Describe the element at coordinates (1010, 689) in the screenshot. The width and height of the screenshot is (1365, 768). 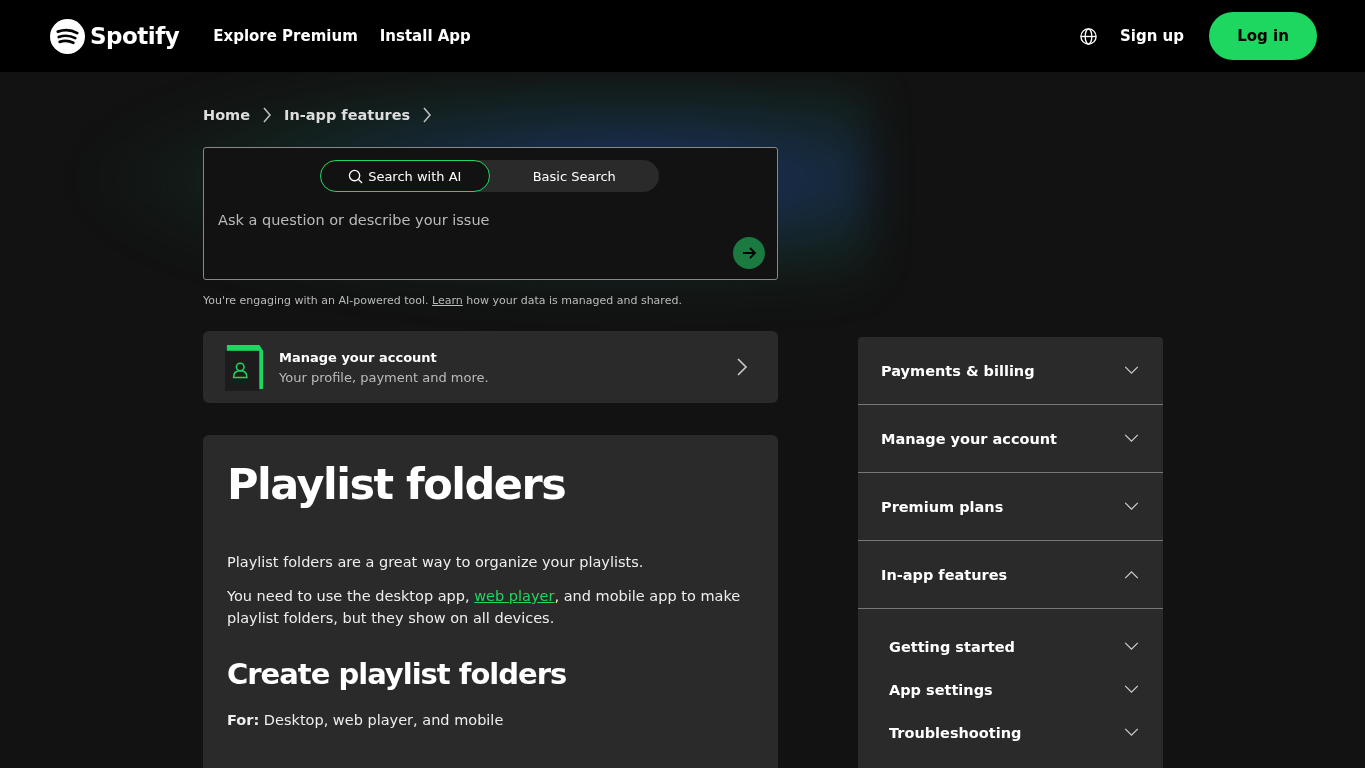
I see `sidebar-subitem: App settings` at that location.